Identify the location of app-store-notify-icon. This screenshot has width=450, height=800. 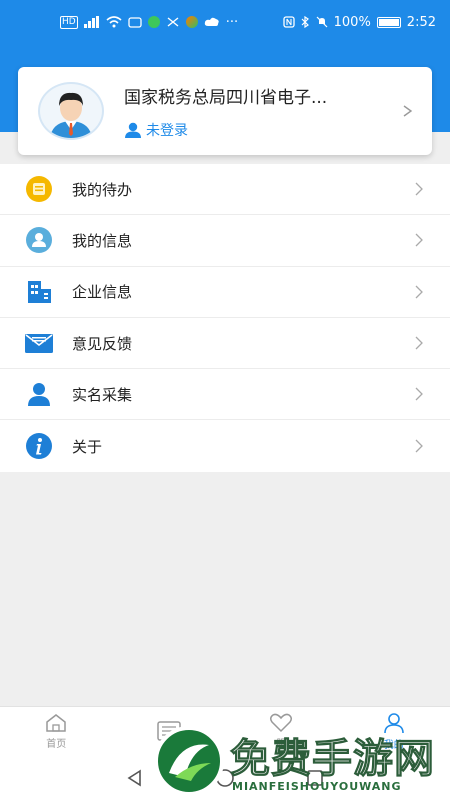
(191, 22).